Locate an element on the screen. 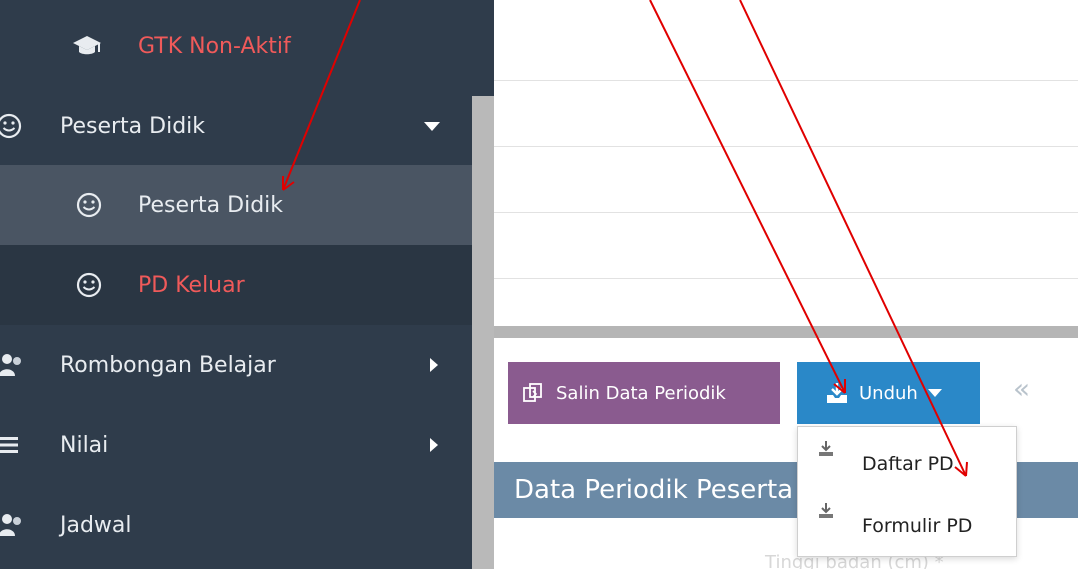 The height and width of the screenshot is (569, 1078). sidebar-item-gtk-non-aktif: GTK Non-Aktif is located at coordinates (236, 46).